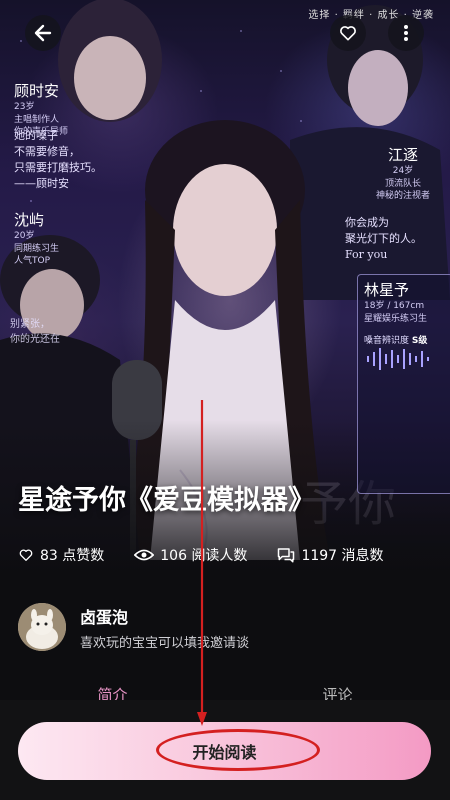 The image size is (450, 800). I want to click on story-title: 星途予你《爱豆模拟器》, so click(166, 500).